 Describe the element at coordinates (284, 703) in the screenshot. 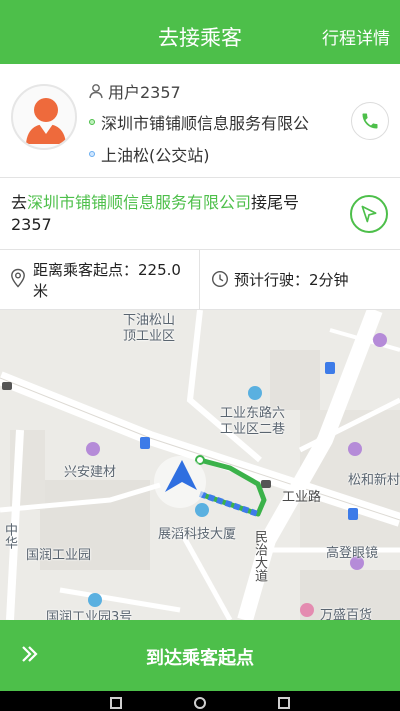

I see `recents-nav-icon` at that location.